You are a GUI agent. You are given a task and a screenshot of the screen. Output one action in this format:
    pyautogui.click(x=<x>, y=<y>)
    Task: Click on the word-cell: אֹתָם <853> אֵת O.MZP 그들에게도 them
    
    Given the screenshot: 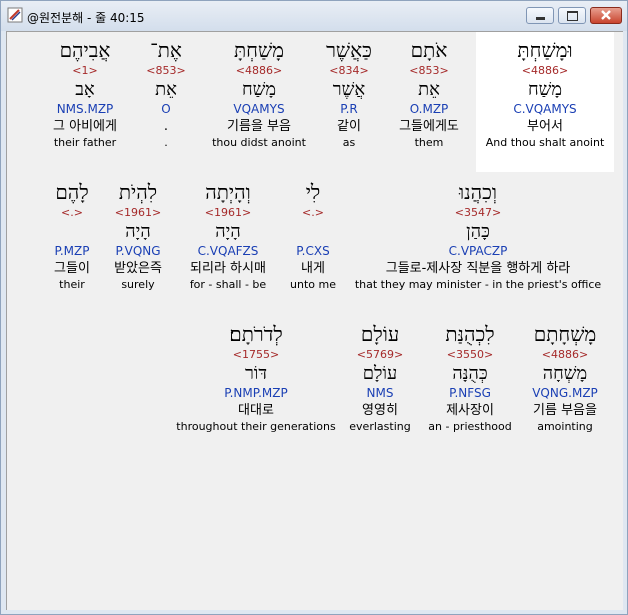 What is the action you would take?
    pyautogui.click(x=429, y=94)
    